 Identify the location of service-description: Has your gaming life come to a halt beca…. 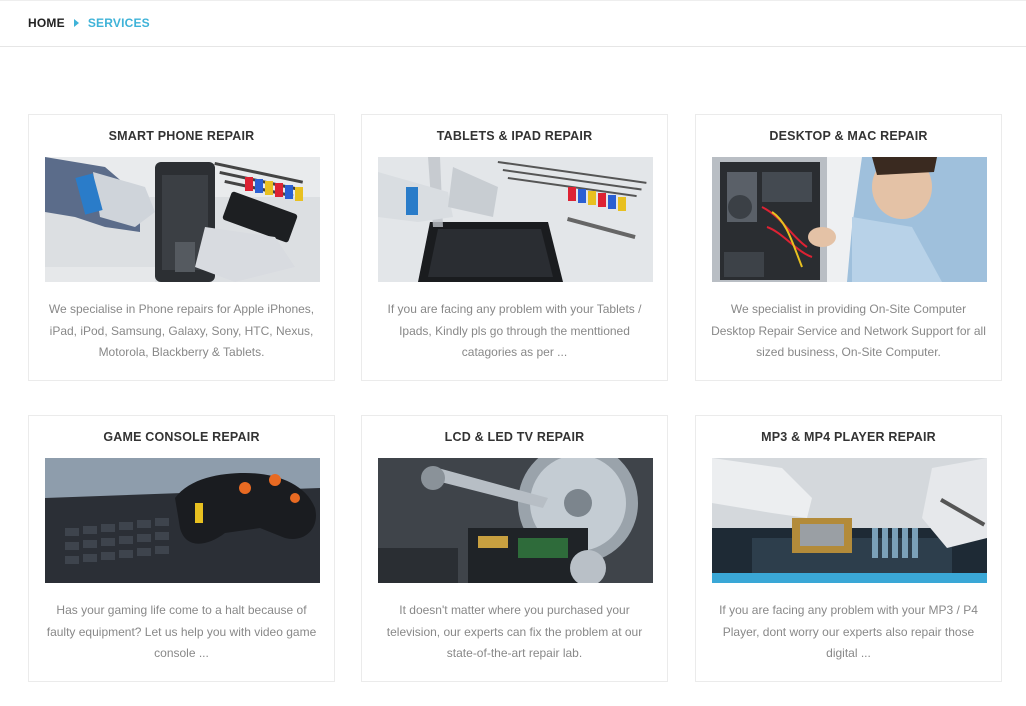
(181, 631).